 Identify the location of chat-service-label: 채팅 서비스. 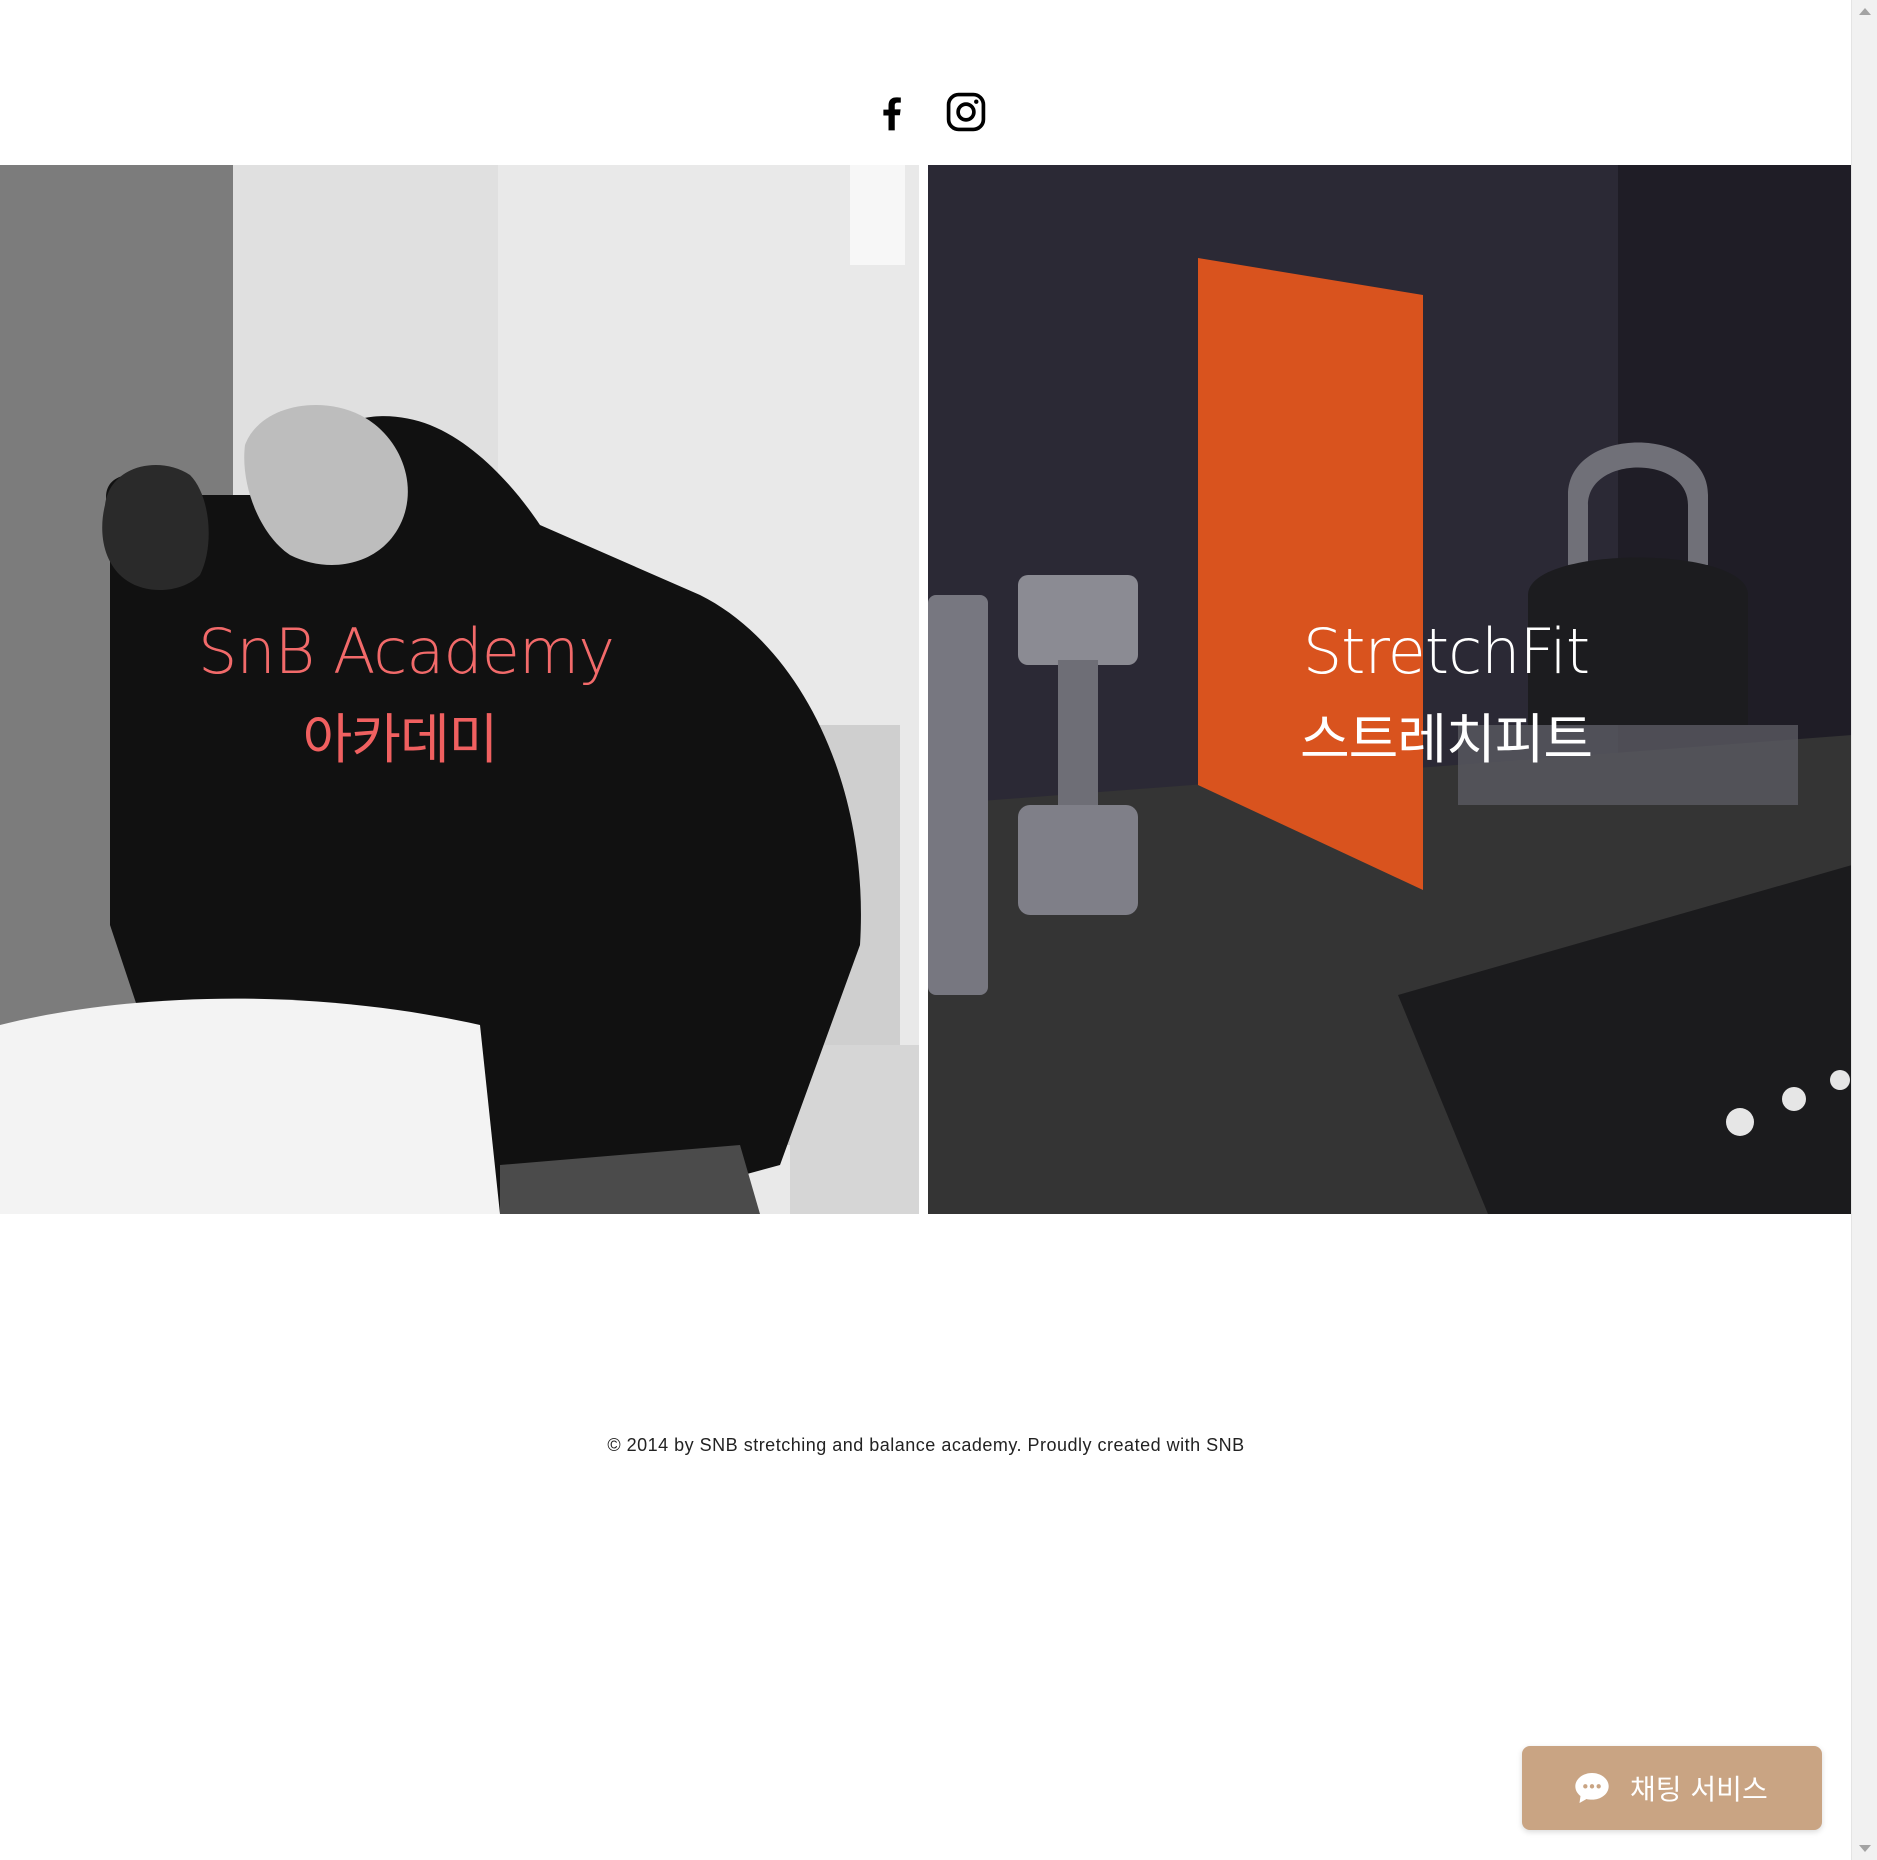
(1699, 1789).